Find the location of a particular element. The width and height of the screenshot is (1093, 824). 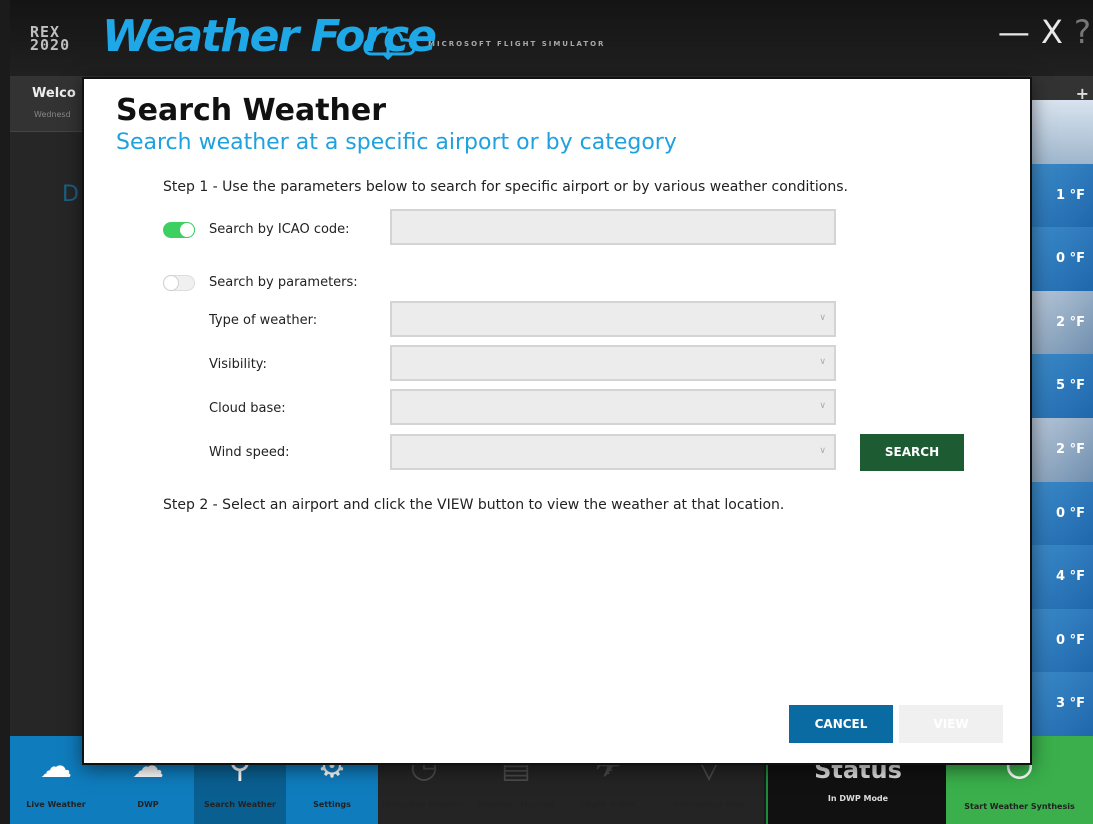

minimize-icon: — is located at coordinates (1014, 32).